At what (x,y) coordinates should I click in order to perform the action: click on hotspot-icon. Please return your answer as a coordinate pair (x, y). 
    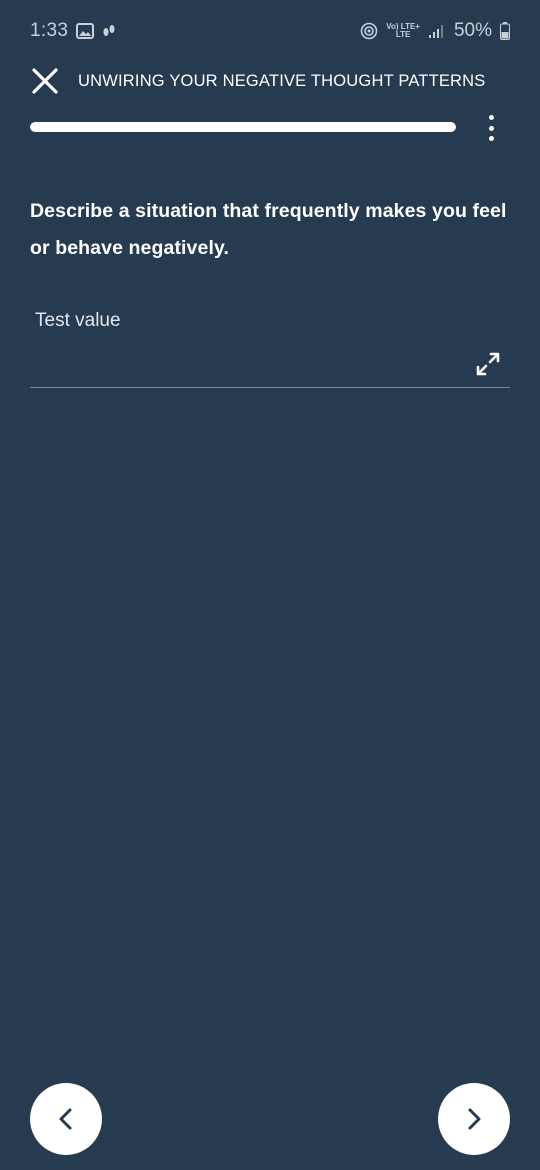
    Looking at the image, I should click on (369, 31).